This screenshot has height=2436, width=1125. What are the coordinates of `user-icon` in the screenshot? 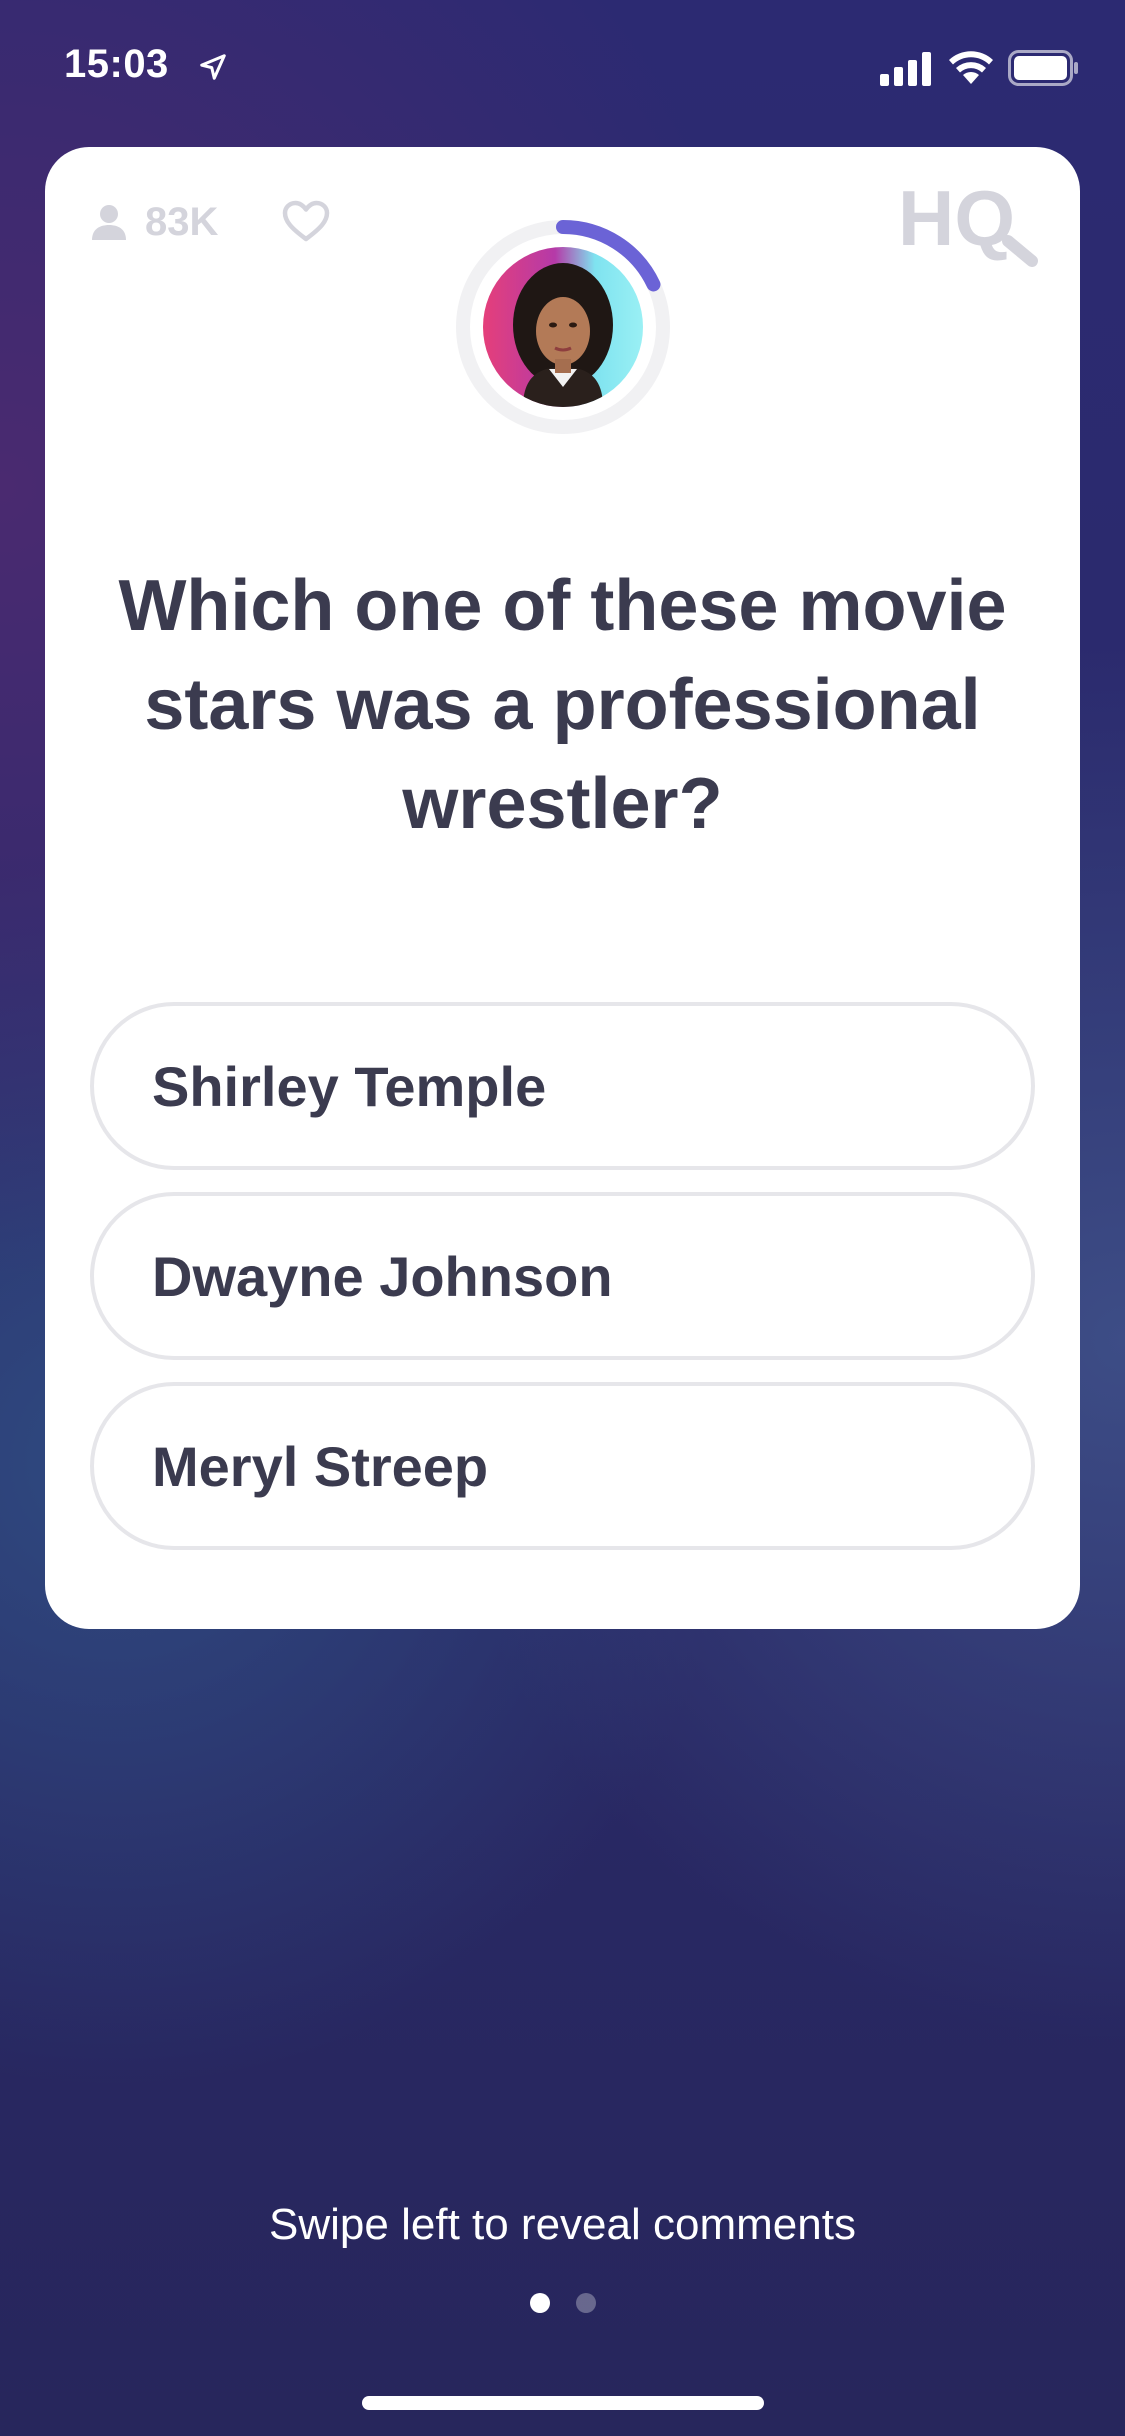 It's located at (109, 222).